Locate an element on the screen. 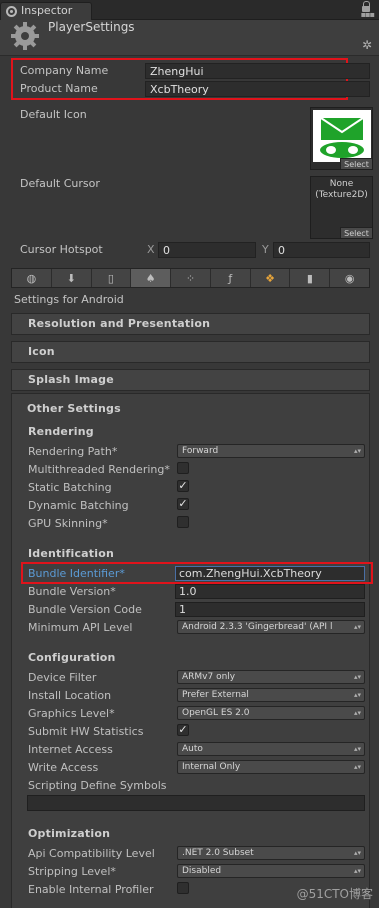 The width and height of the screenshot is (379, 908). scripting-symbols-field is located at coordinates (196, 803).